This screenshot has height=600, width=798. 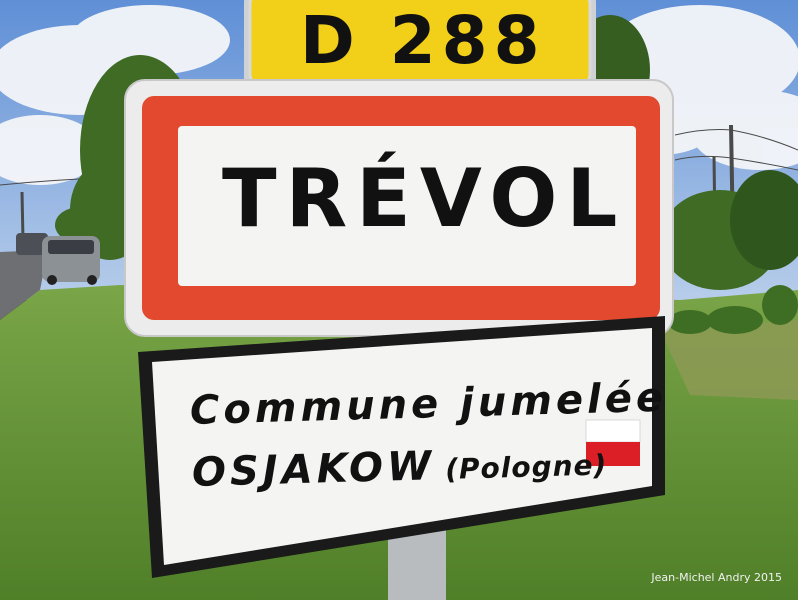 What do you see at coordinates (423, 40) in the screenshot?
I see `route-number: D 288` at bounding box center [423, 40].